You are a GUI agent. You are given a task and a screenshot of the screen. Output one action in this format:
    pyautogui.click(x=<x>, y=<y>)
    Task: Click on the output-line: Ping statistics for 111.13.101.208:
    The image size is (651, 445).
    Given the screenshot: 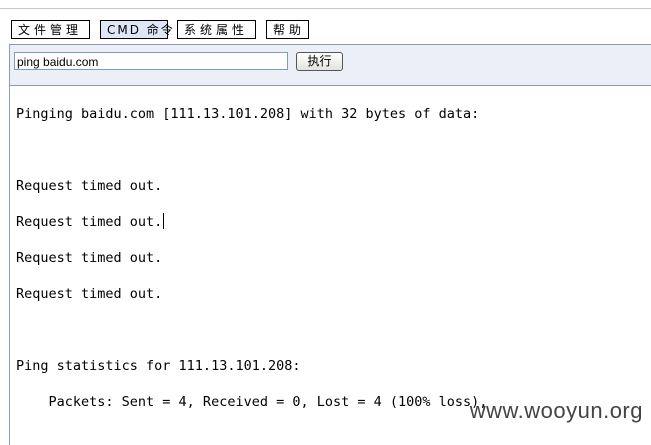 What is the action you would take?
    pyautogui.click(x=158, y=366)
    